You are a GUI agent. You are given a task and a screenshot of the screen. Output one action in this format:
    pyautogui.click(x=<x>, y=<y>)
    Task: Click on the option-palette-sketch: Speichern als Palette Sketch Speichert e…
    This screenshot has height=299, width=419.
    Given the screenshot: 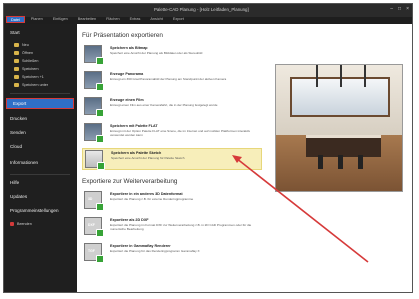 What is the action you would take?
    pyautogui.click(x=172, y=159)
    